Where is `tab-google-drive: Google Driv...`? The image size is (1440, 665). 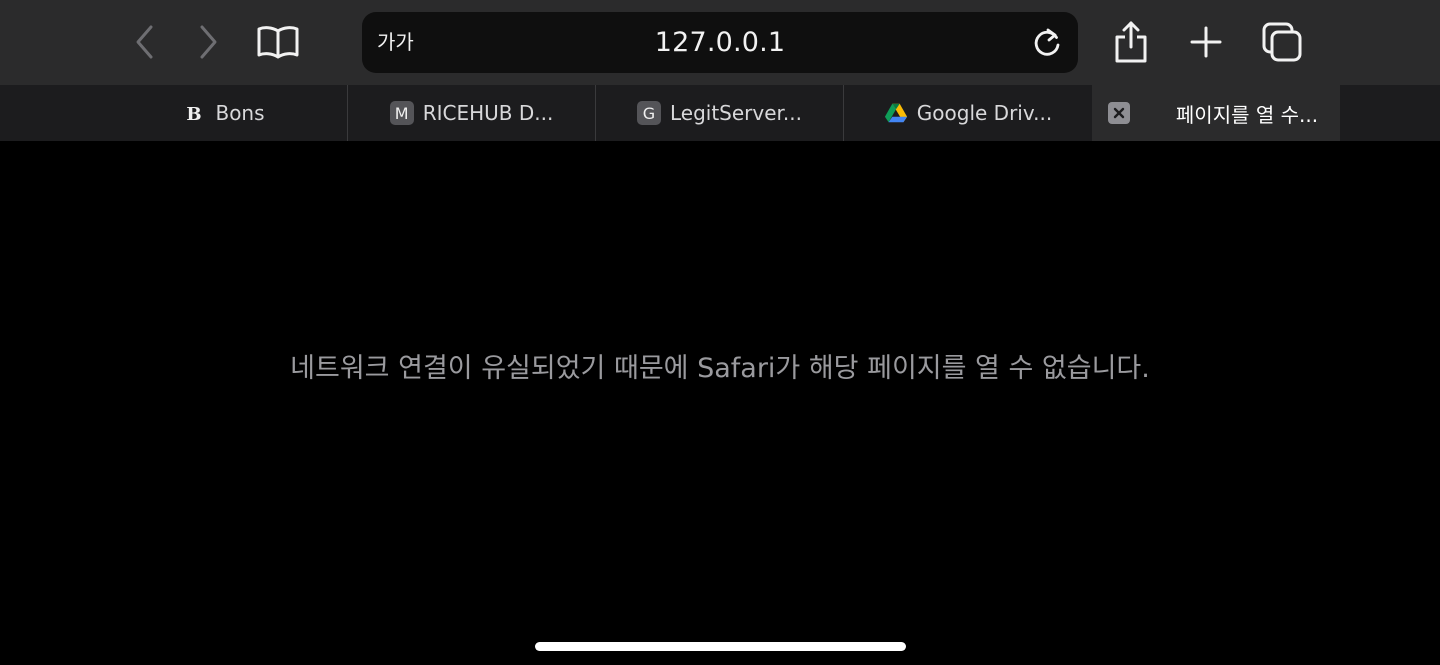 tab-google-drive: Google Driv... is located at coordinates (968, 113).